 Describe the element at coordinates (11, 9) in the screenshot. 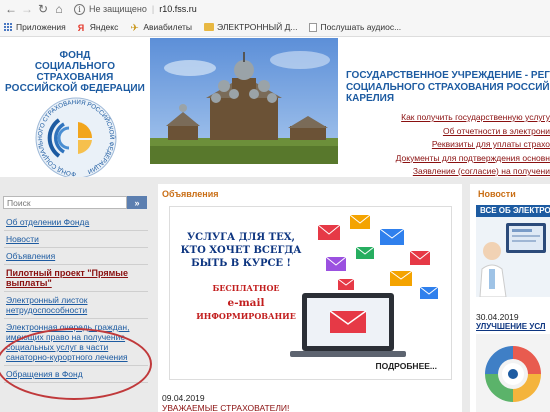

I see `back-arrow-icon: ←` at that location.